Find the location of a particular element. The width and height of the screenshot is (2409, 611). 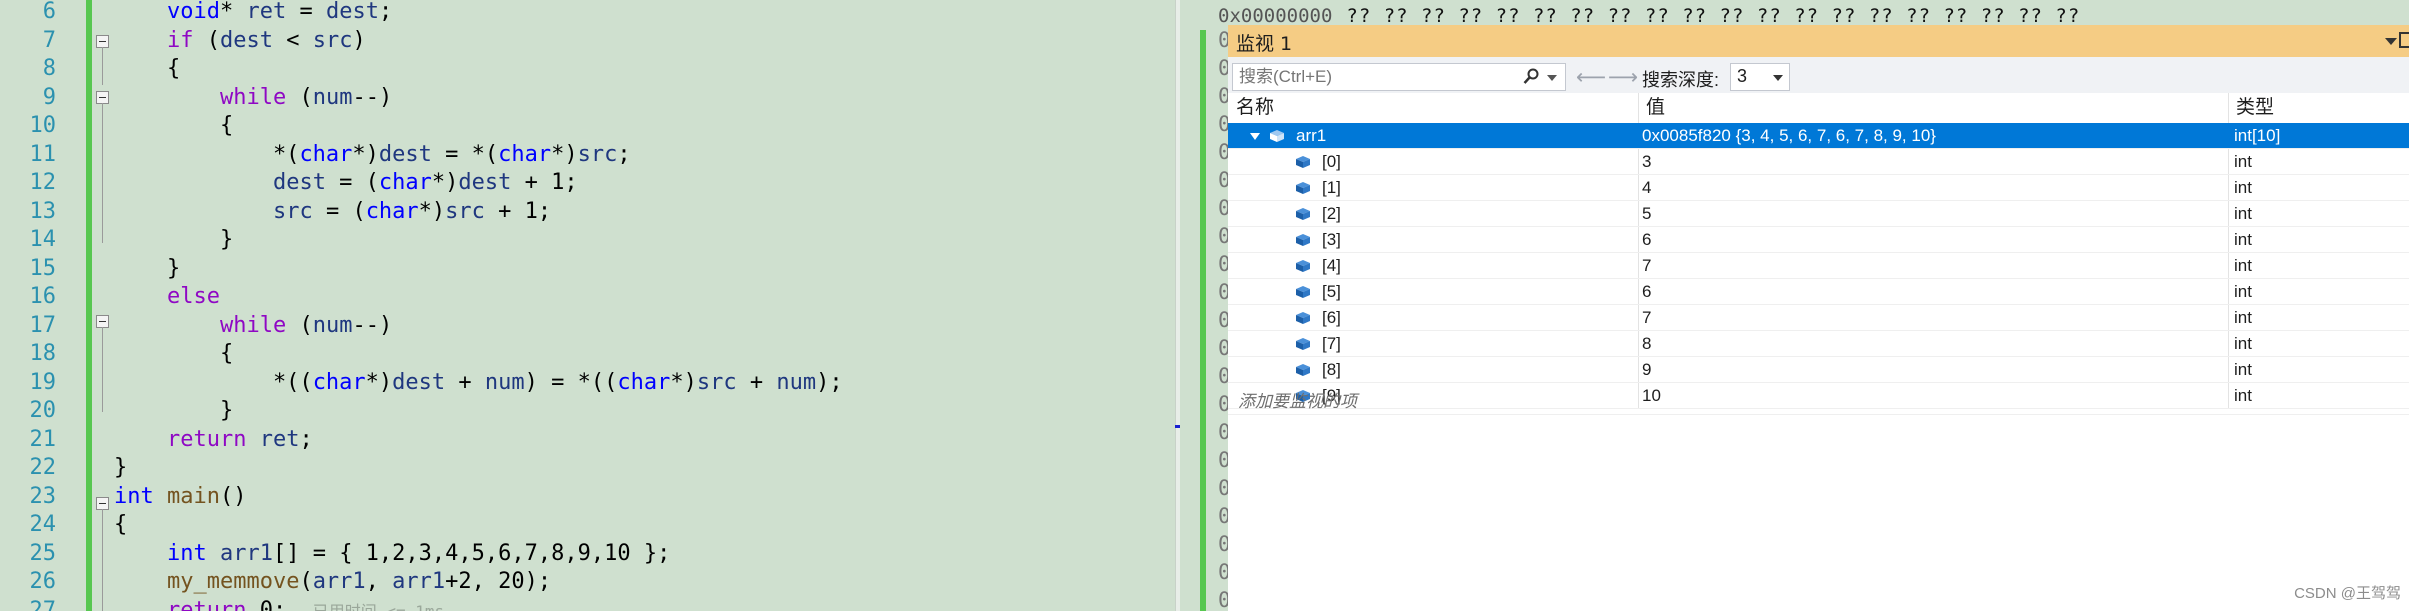

line-number: 25 is located at coordinates (43, 553).